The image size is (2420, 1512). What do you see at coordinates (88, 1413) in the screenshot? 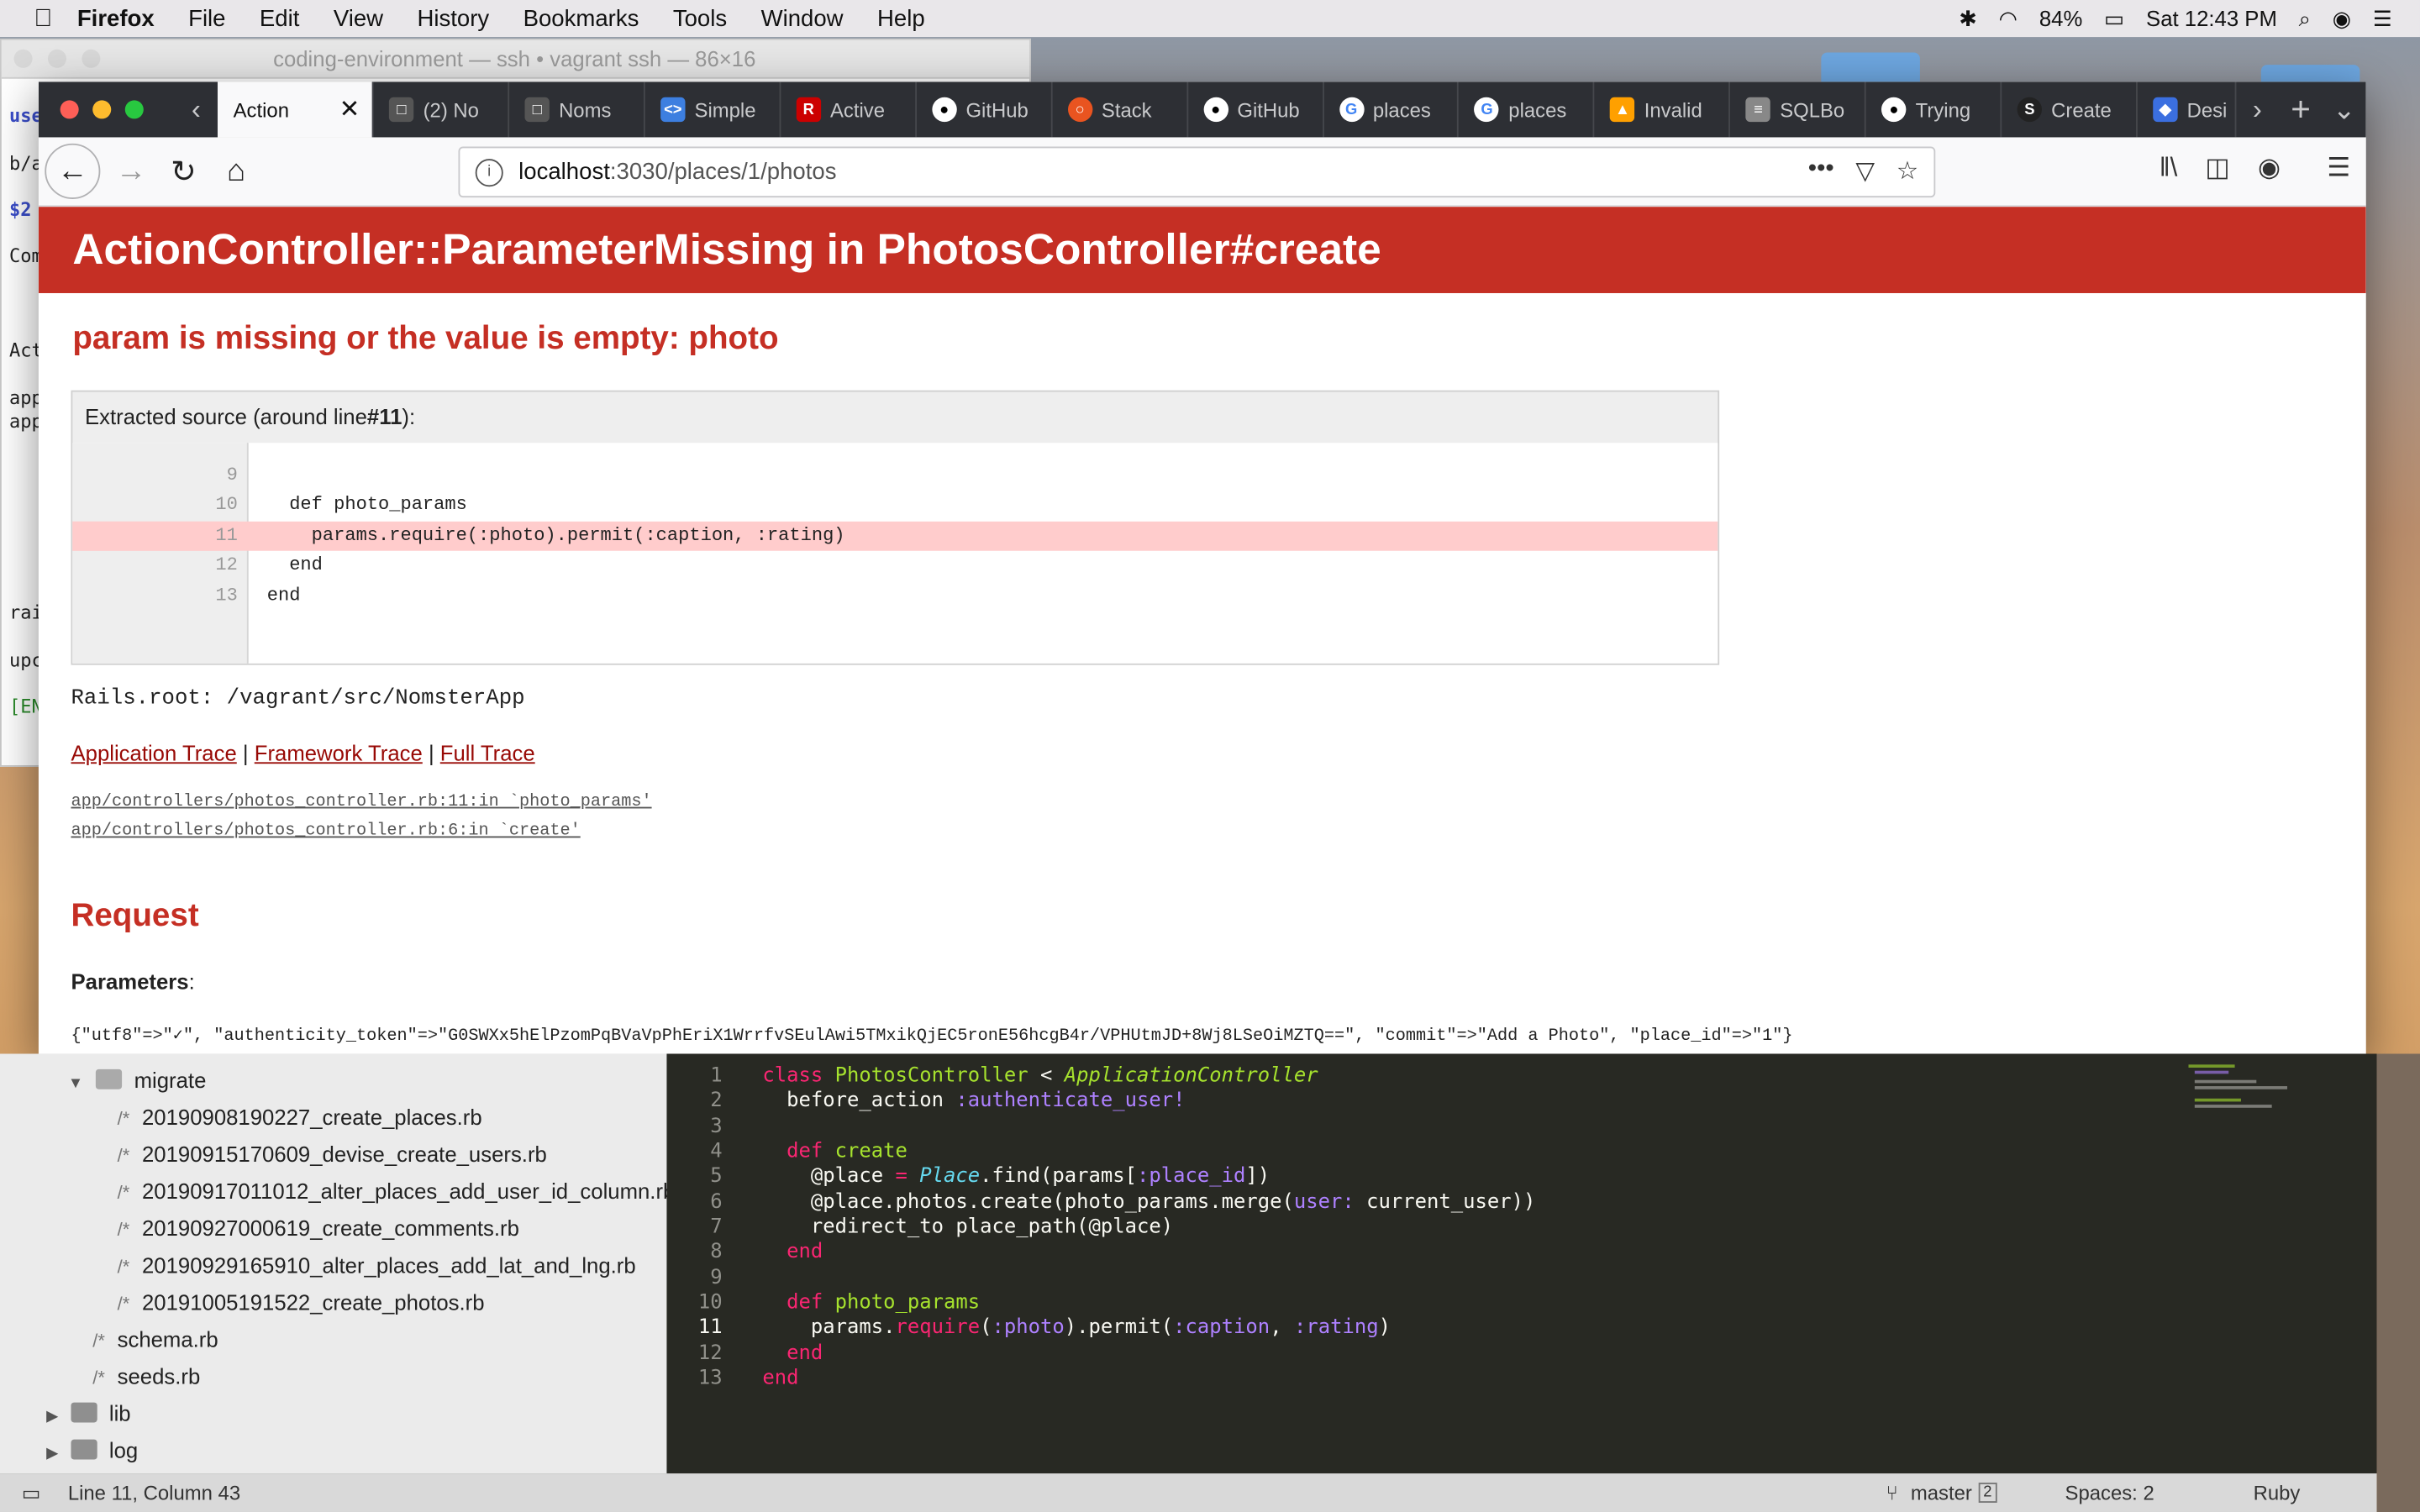
I see `tree-folder-lib: ▶ lib` at bounding box center [88, 1413].